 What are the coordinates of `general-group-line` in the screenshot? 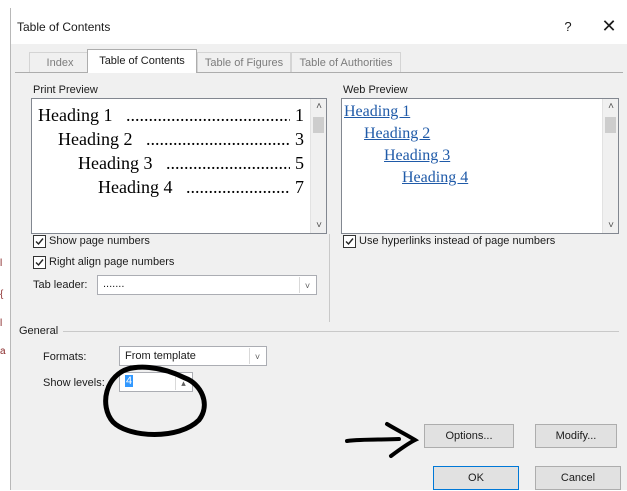 It's located at (341, 331).